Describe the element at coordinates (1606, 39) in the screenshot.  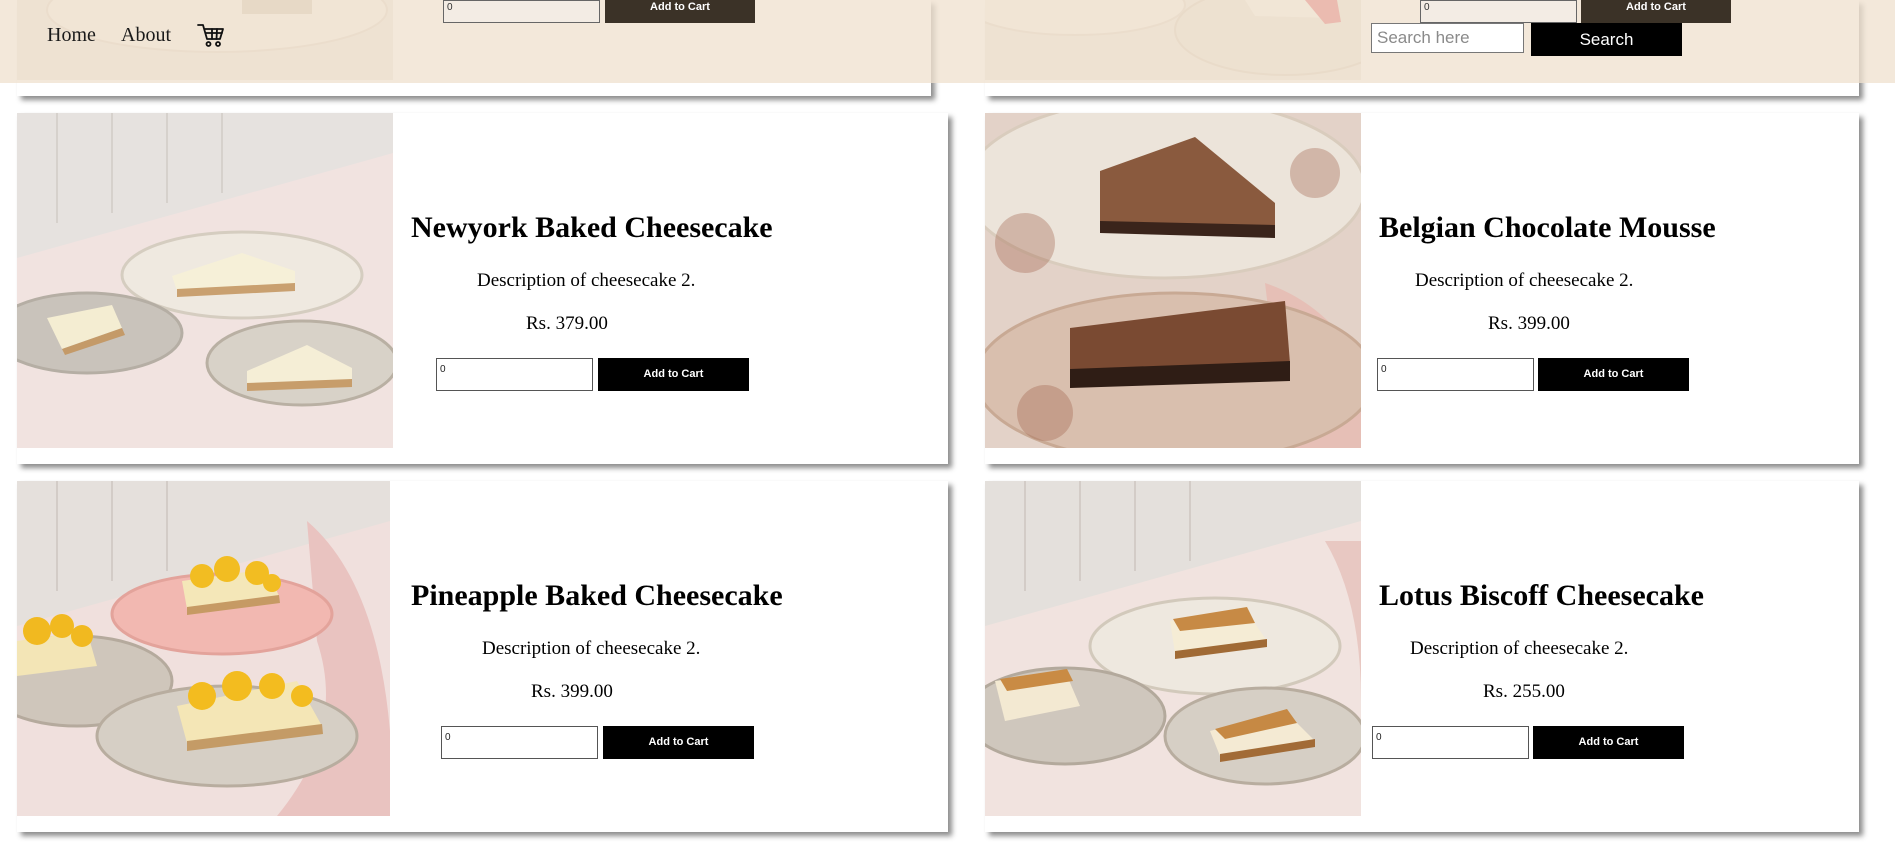
I see `search-button: Search` at that location.